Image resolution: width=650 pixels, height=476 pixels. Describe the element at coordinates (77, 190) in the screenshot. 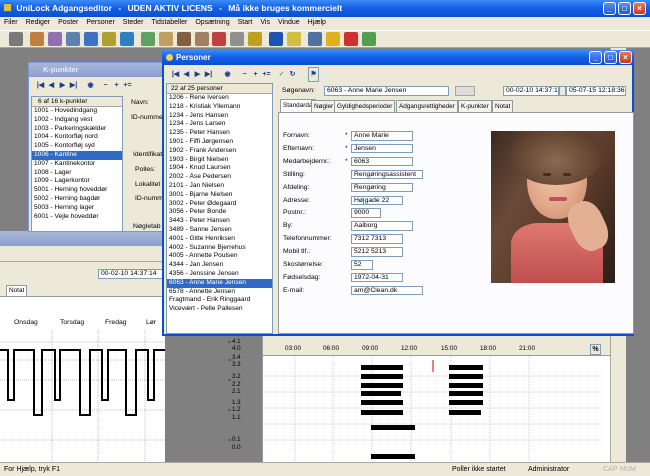

I see `kpunkt-list-item: 5001 - Herning hoveddør` at that location.